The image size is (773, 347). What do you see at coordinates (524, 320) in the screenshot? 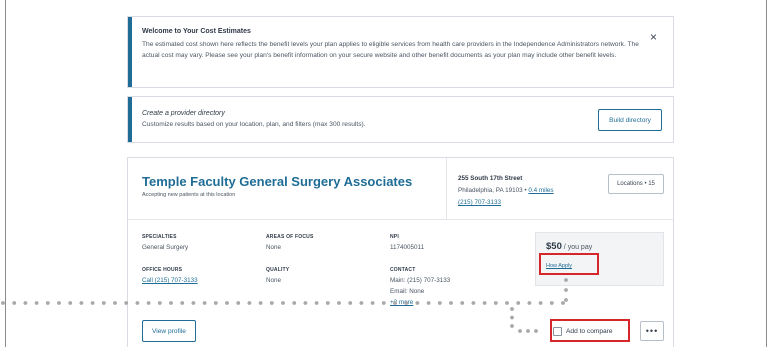
I see `callout-dots-compare` at bounding box center [524, 320].